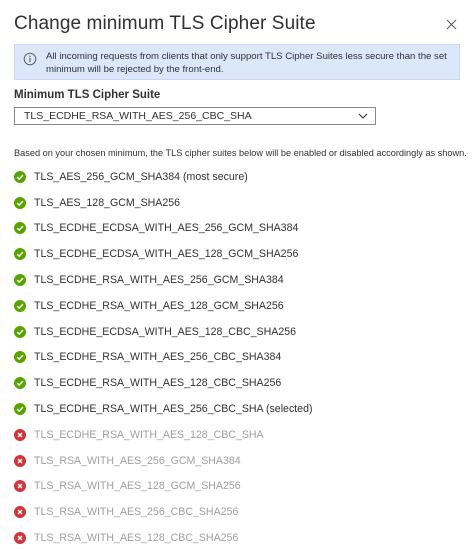 Image resolution: width=474 pixels, height=549 pixels. Describe the element at coordinates (137, 460) in the screenshot. I see `cipher-suite-label: TLS_RSA_WITH_AES_256_GCM_SHA384` at that location.